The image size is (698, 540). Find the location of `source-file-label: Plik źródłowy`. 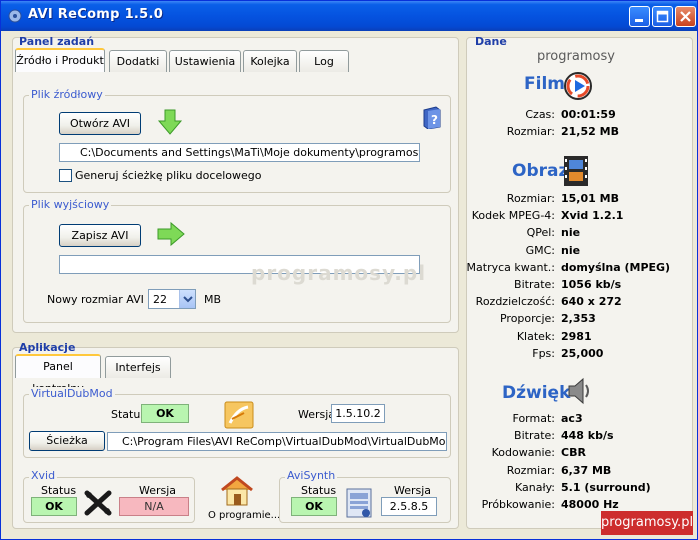

source-file-label: Plik źródłowy is located at coordinates (67, 94).